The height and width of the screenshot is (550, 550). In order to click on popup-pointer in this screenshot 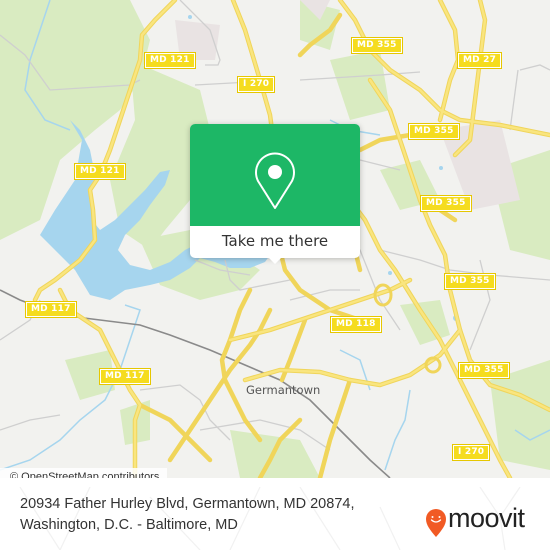, I will do `click(275, 260)`.